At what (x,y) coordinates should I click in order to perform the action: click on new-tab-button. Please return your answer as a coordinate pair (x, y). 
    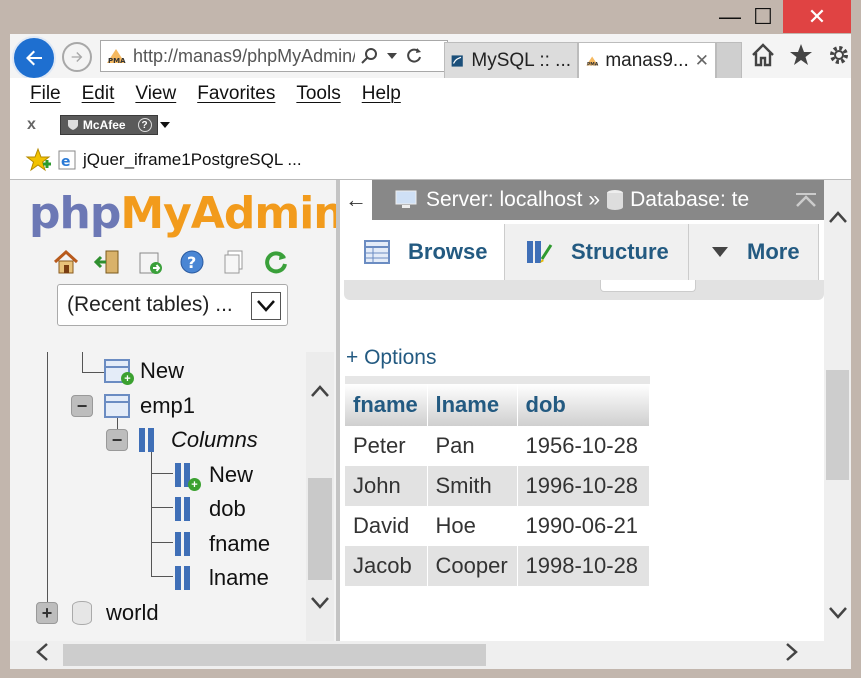
    Looking at the image, I should click on (729, 60).